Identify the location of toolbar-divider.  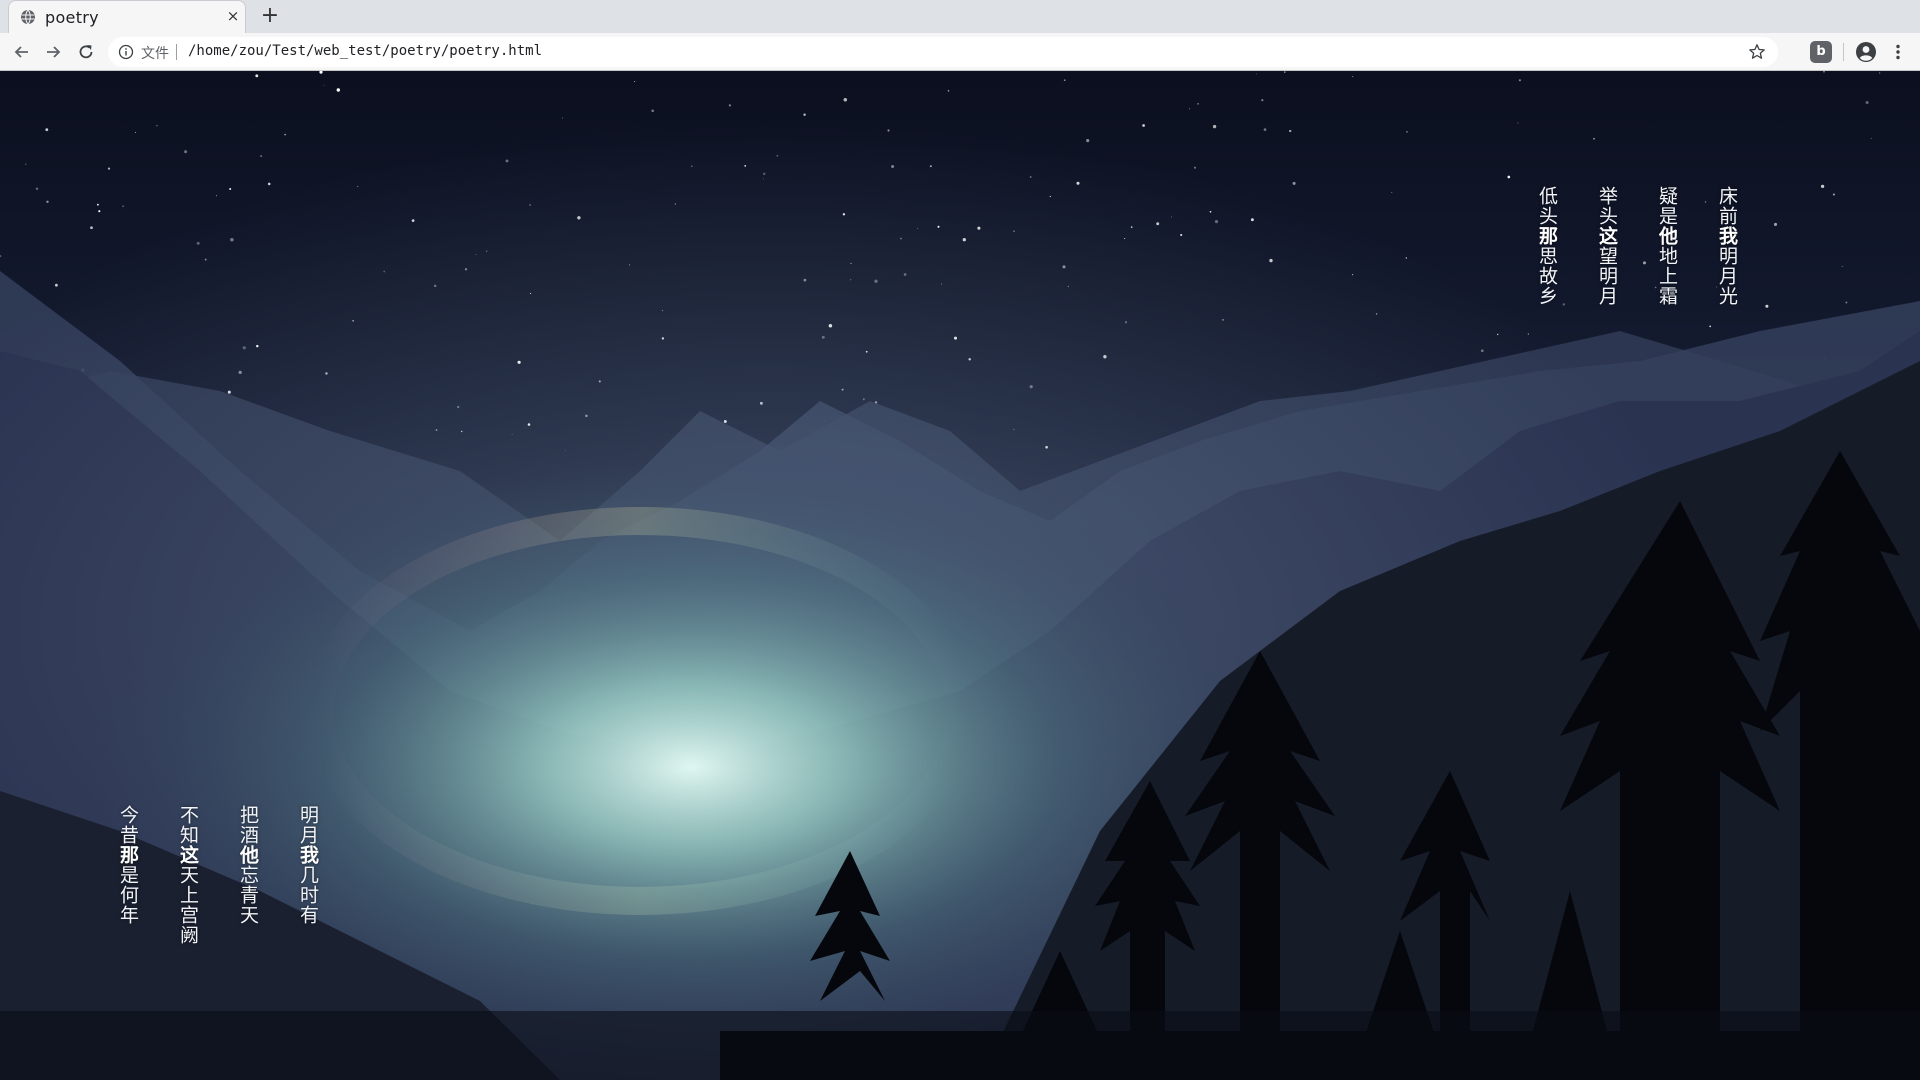
(1843, 52).